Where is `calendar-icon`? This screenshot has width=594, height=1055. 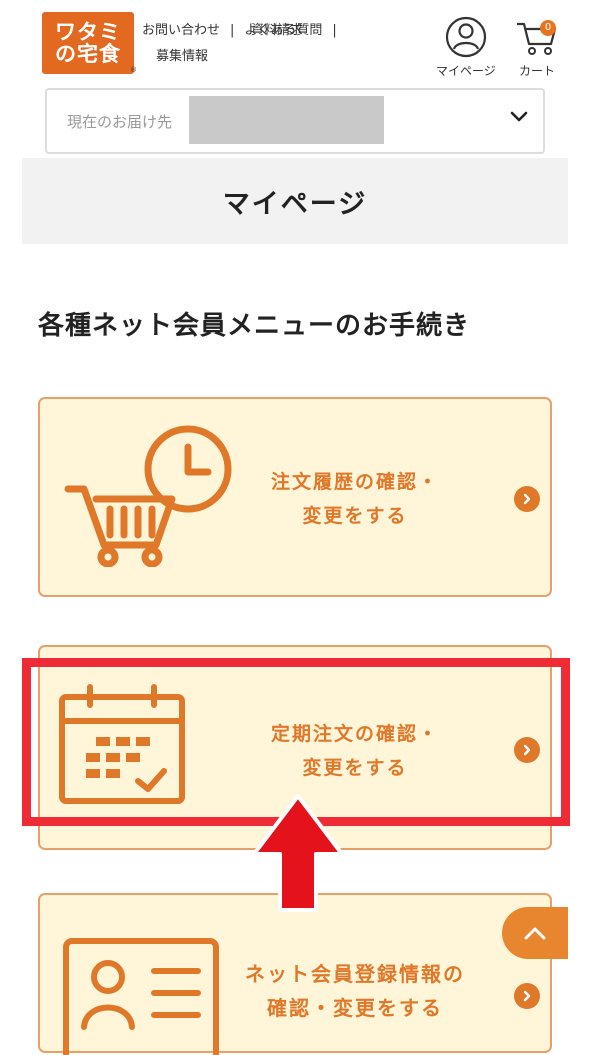 calendar-icon is located at coordinates (122, 744).